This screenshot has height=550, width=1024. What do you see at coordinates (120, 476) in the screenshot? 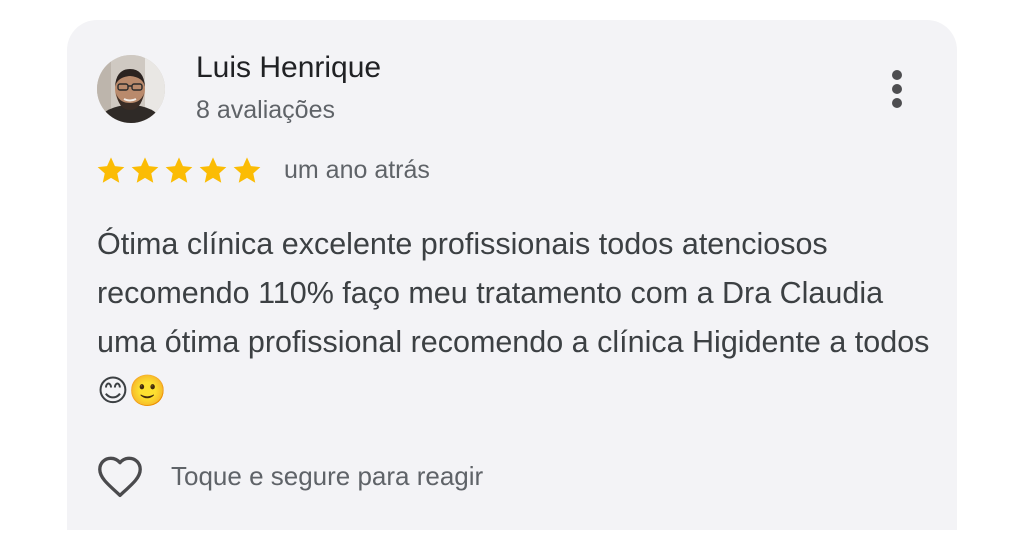
I see `heart-outline-icon` at bounding box center [120, 476].